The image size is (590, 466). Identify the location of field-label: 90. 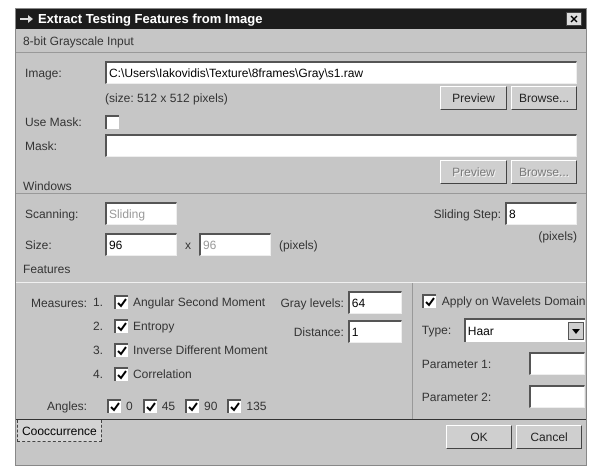
(211, 406).